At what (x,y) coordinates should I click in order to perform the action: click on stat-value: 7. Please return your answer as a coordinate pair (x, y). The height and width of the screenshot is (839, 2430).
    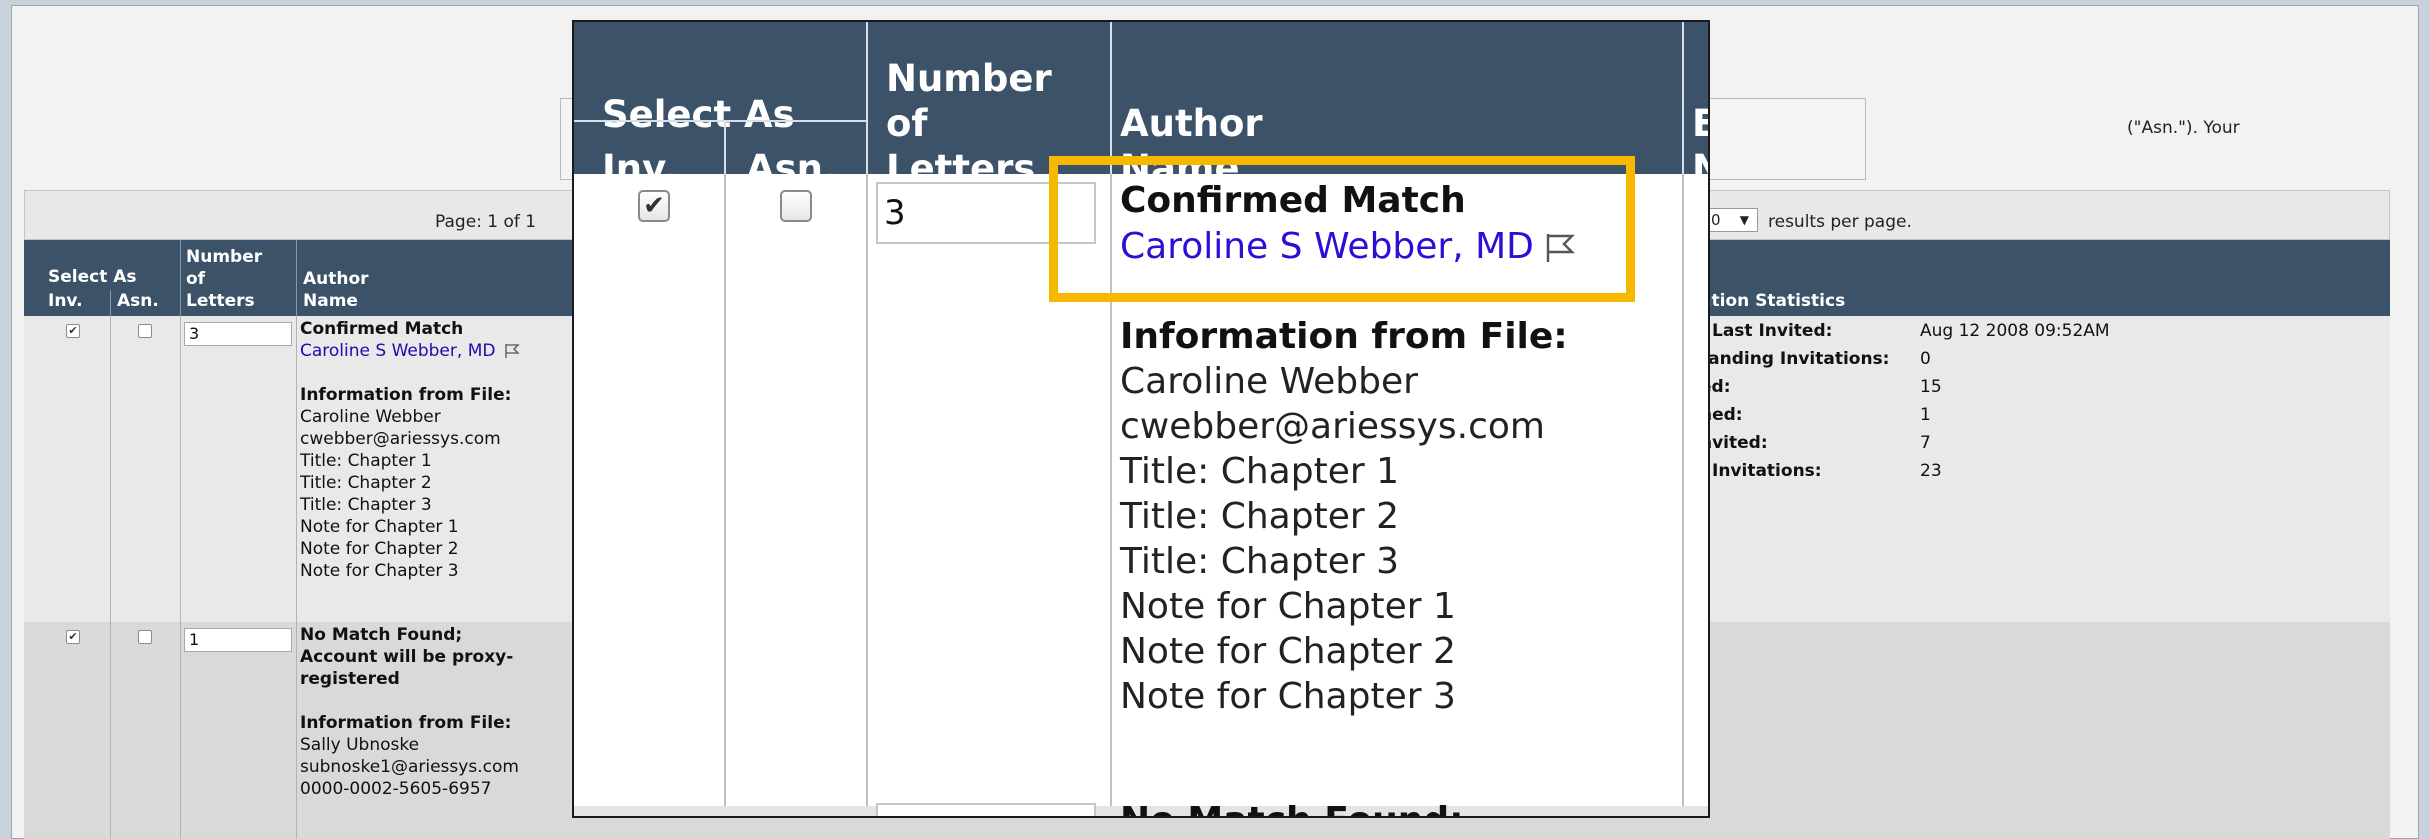
    Looking at the image, I should click on (1925, 443).